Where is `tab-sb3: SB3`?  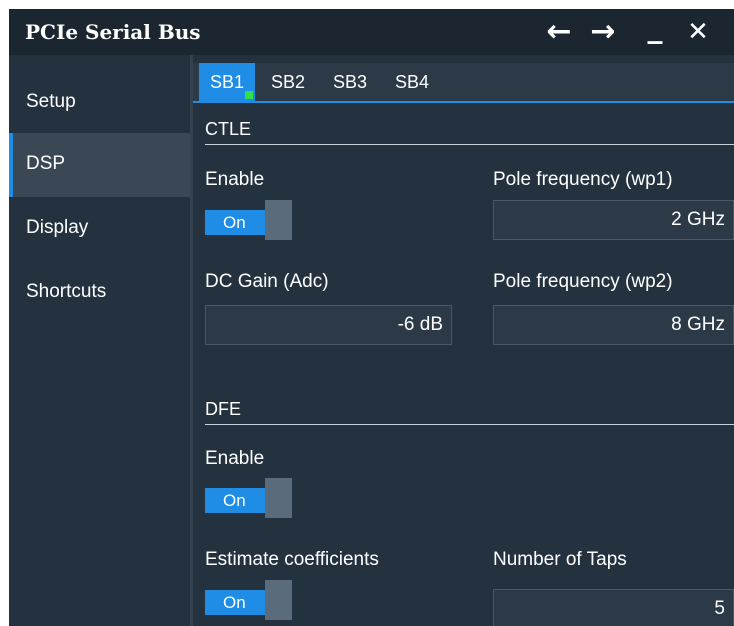
tab-sb3: SB3 is located at coordinates (350, 82).